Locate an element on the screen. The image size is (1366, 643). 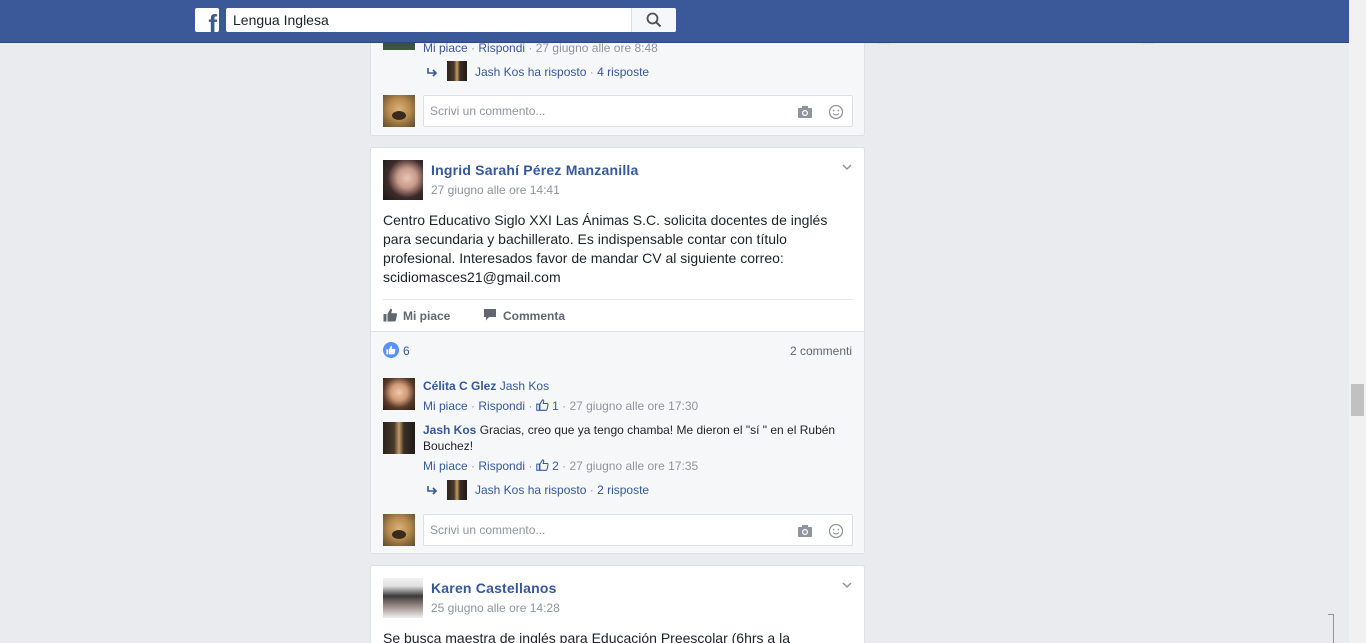
reply-summary: Jash Kos ha risposto · 4 risposte is located at coordinates (562, 72).